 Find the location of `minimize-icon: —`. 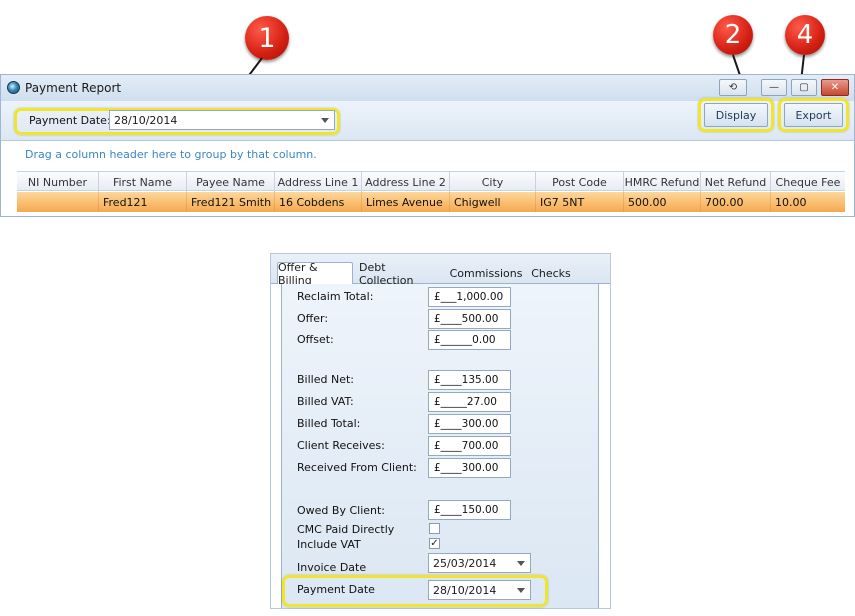

minimize-icon: — is located at coordinates (774, 87).